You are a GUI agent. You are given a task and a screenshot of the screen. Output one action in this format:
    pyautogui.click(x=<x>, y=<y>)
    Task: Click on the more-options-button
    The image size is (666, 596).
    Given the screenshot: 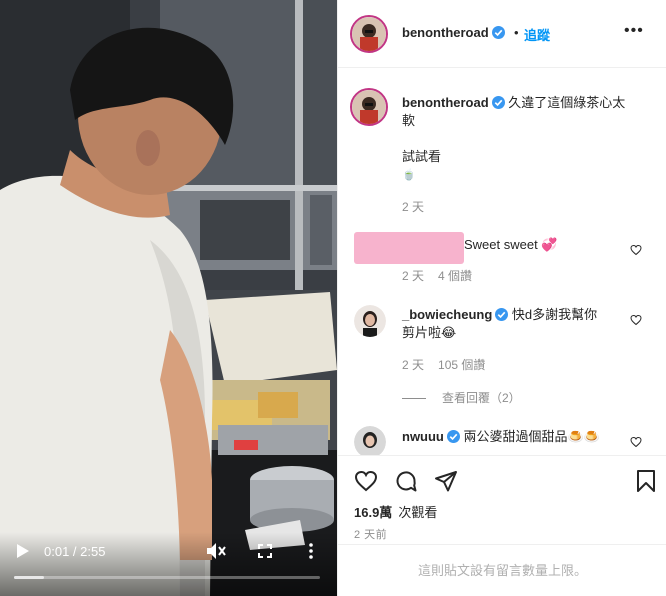 What is the action you would take?
    pyautogui.click(x=311, y=551)
    